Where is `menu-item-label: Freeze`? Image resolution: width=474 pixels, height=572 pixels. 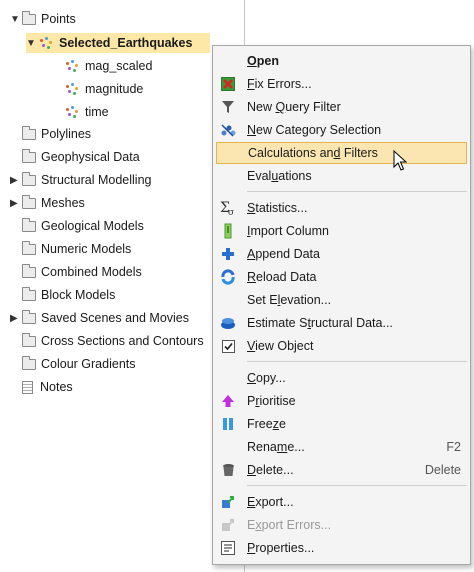 menu-item-label: Freeze is located at coordinates (266, 424).